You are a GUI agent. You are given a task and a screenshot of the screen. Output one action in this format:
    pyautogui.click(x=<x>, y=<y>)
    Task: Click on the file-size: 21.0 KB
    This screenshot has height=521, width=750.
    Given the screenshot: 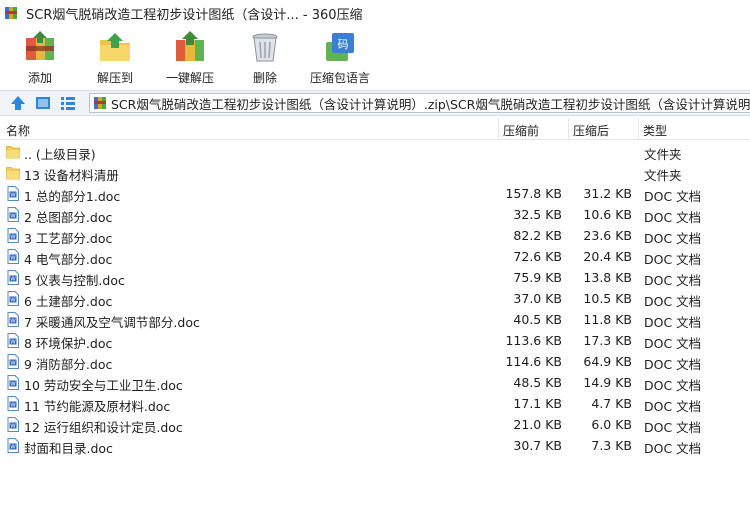 What is the action you would take?
    pyautogui.click(x=537, y=424)
    